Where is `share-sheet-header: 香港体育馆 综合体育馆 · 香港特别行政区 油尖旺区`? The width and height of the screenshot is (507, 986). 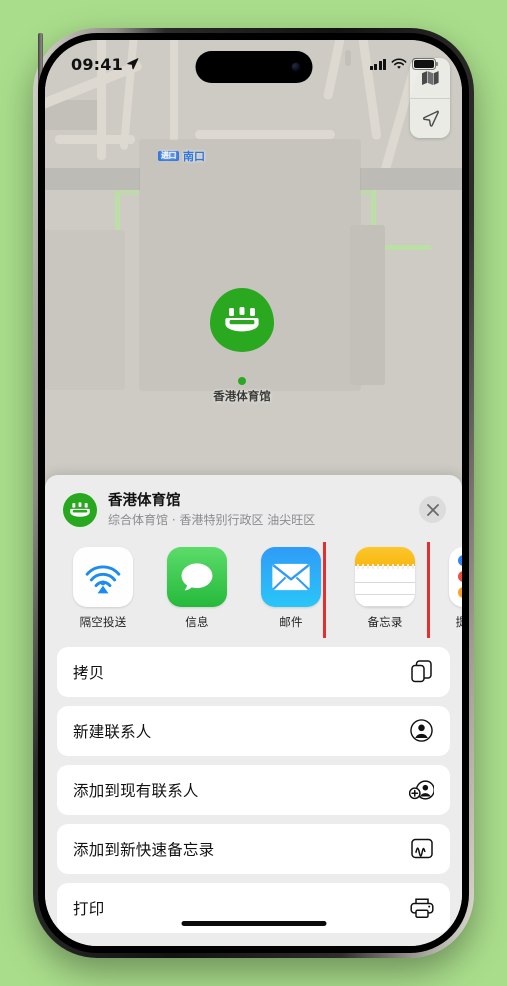
share-sheet-header: 香港体育馆 综合体育馆 · 香港特别行政区 油尖旺区 is located at coordinates (253, 508).